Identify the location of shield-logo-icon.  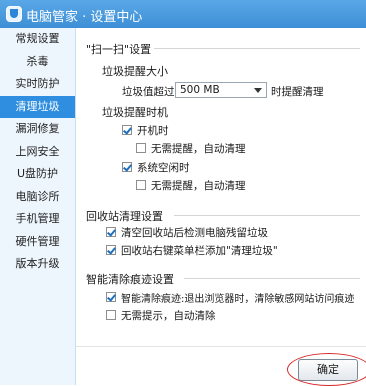
(14, 14).